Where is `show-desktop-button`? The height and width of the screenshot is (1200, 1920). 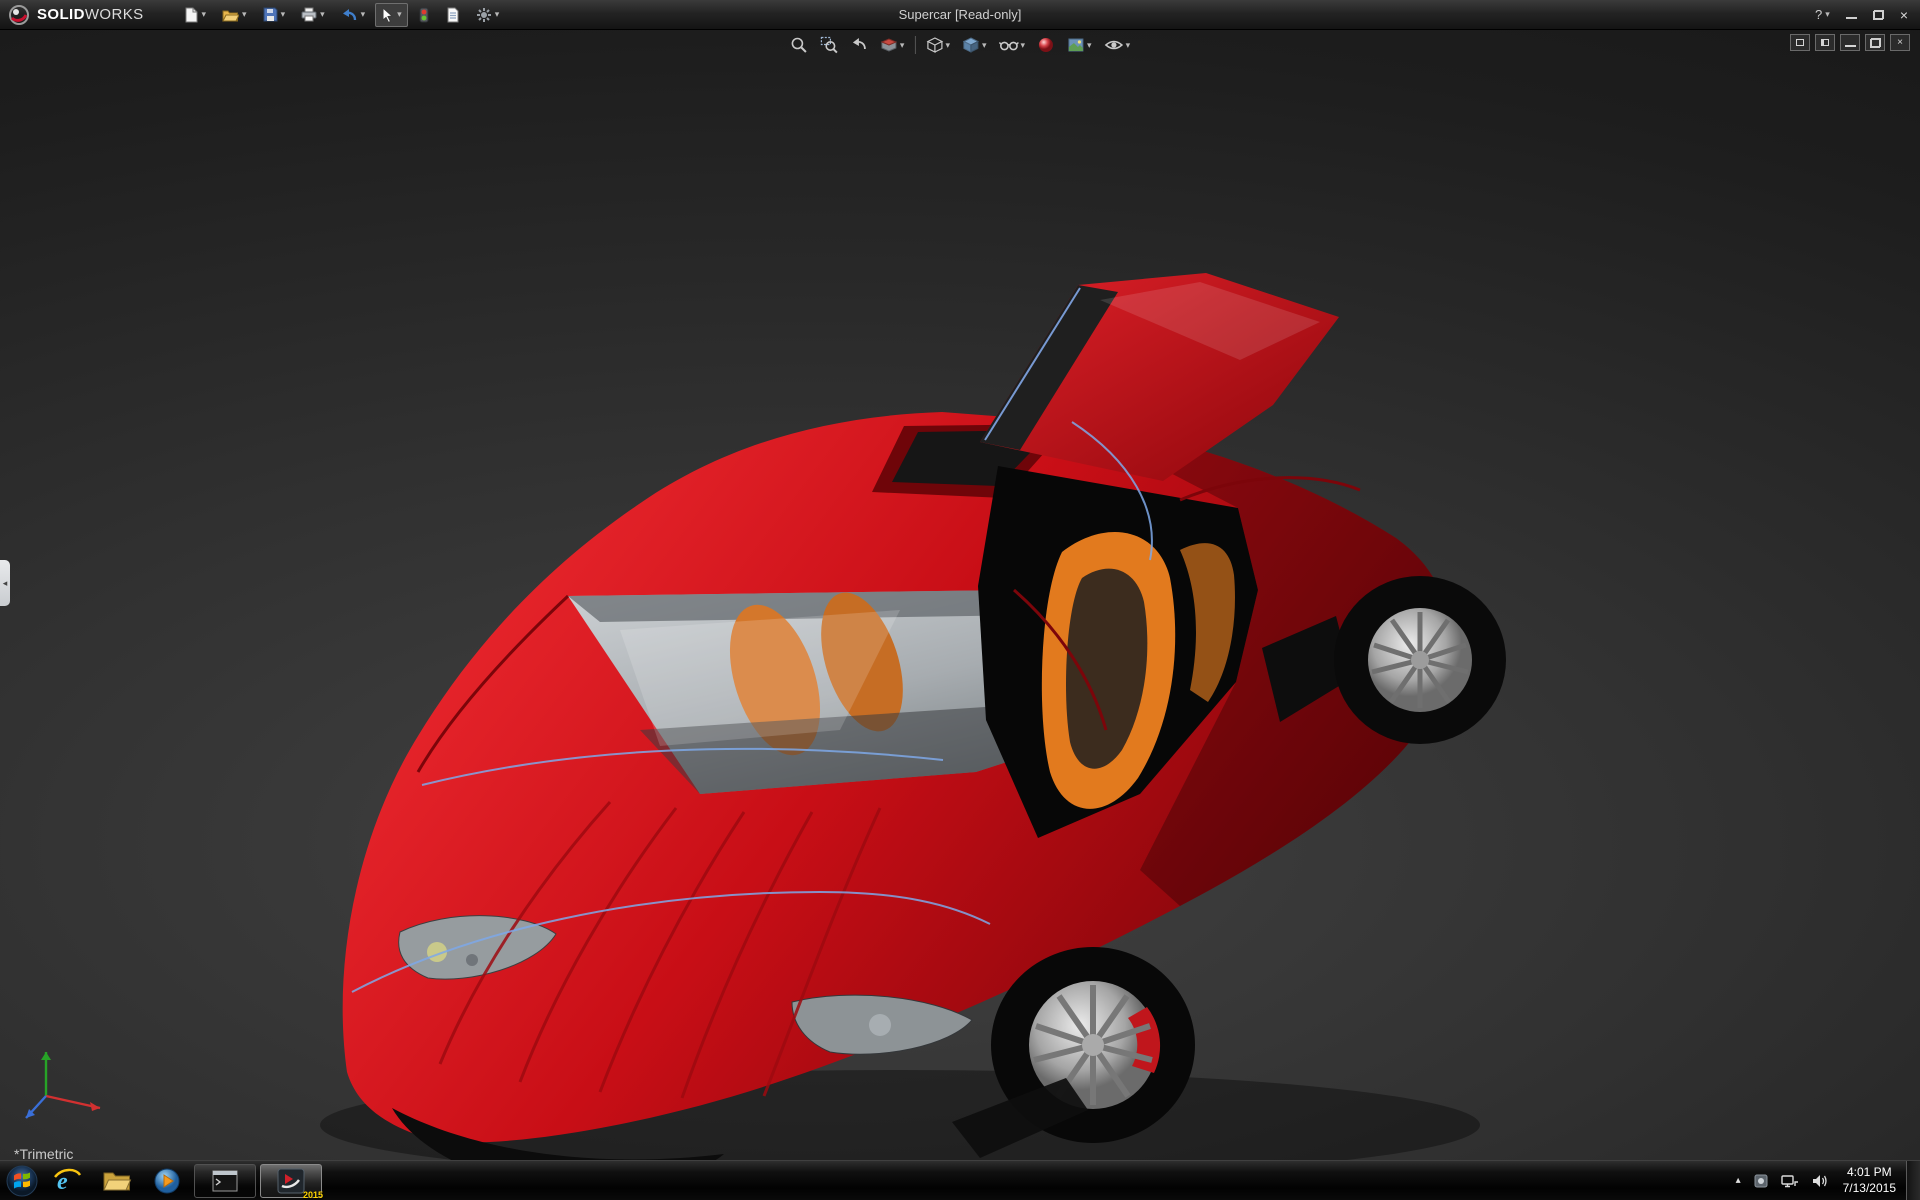
show-desktop-button is located at coordinates (1913, 1180).